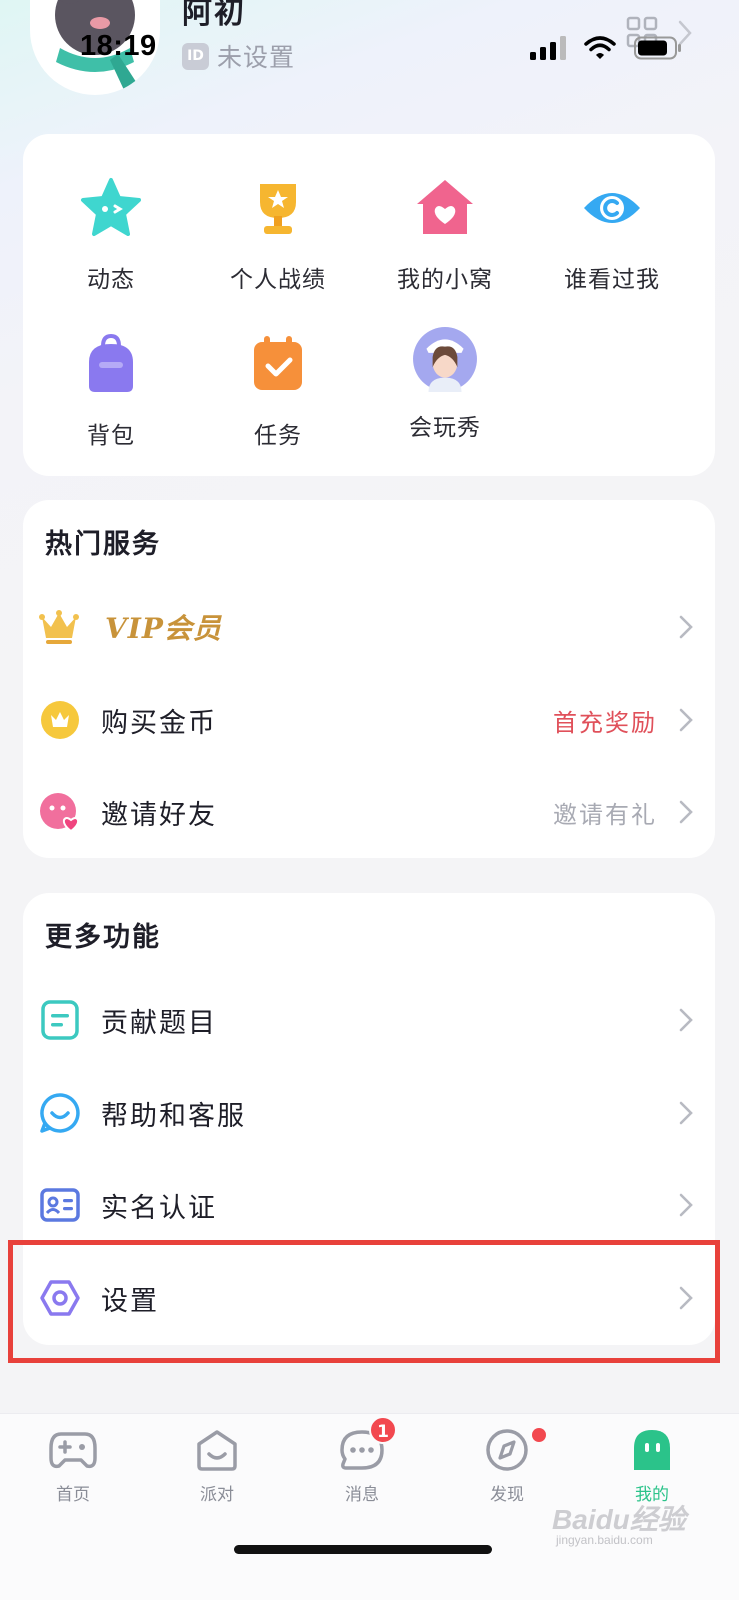  Describe the element at coordinates (278, 391) in the screenshot. I see `grid-item-tasks: 任务` at that location.